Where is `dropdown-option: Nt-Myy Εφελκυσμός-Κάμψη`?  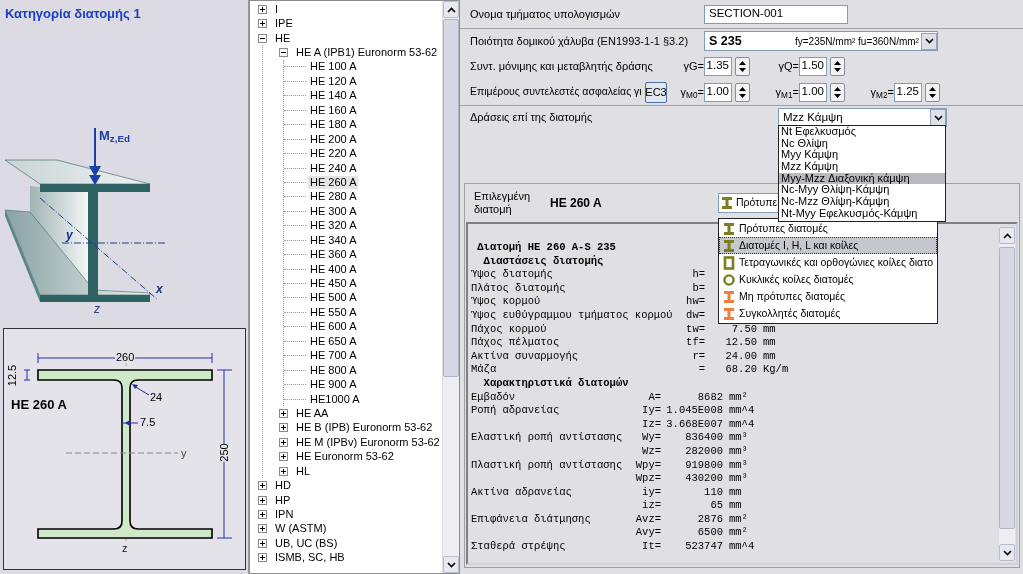 dropdown-option: Nt-Myy Εφελκυσμός-Κάμψη is located at coordinates (862, 213).